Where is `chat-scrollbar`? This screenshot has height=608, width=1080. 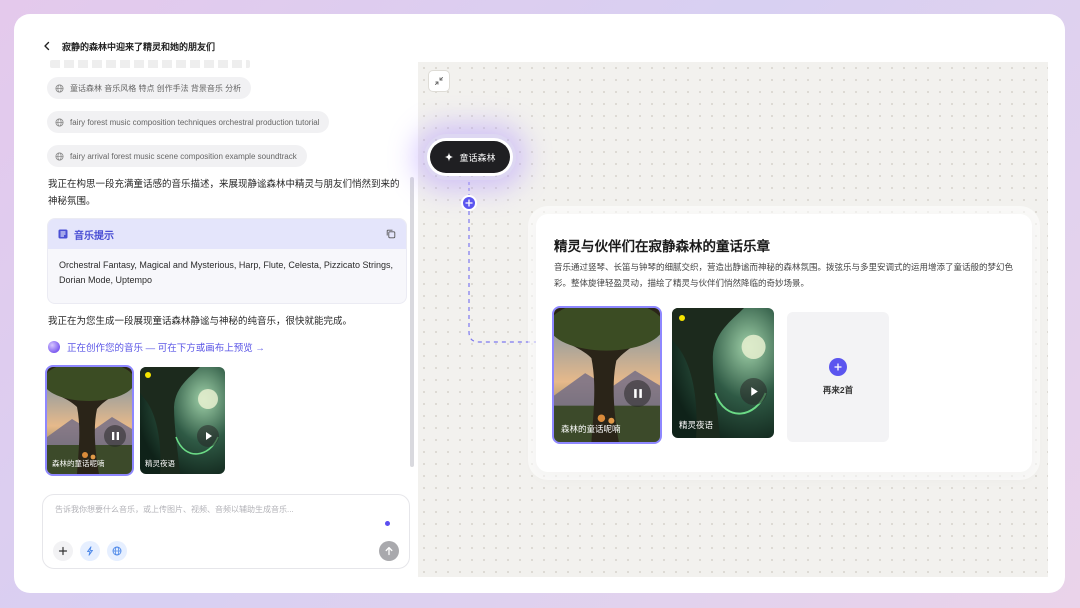
chat-scrollbar is located at coordinates (412, 322).